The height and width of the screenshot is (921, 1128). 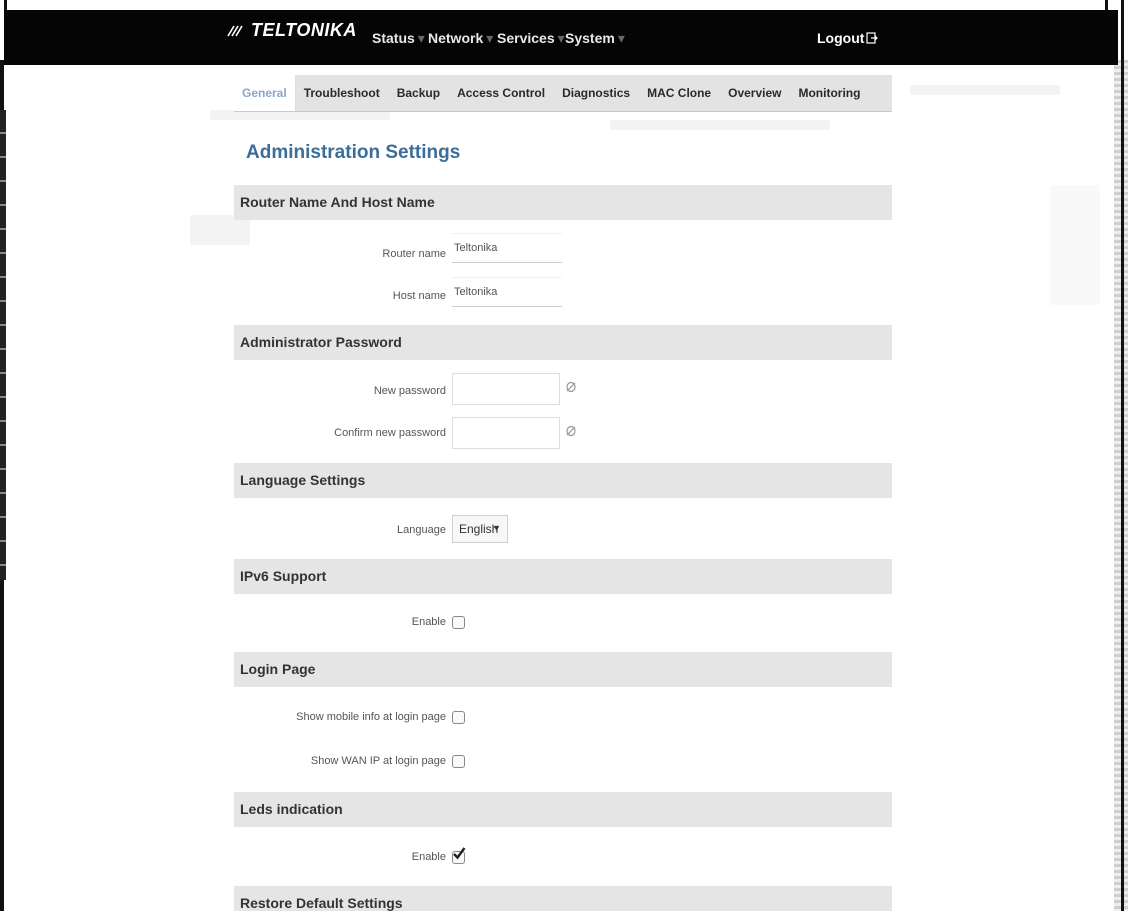 I want to click on tab-backup: Backup, so click(x=418, y=93).